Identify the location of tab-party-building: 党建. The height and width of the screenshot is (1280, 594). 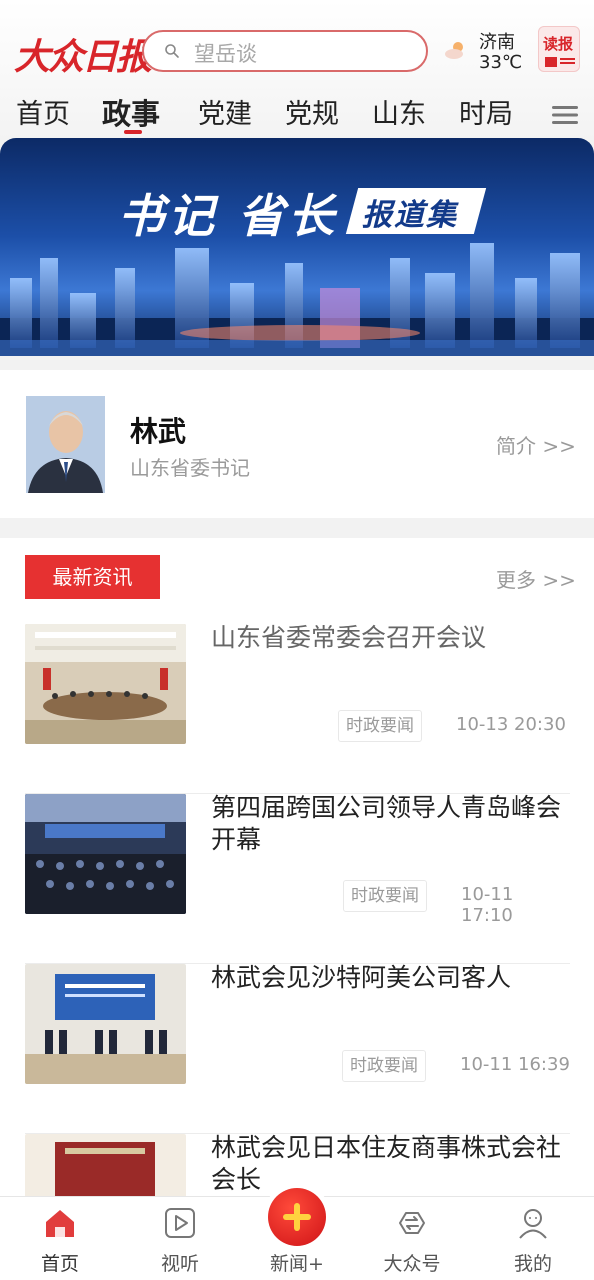
(225, 111).